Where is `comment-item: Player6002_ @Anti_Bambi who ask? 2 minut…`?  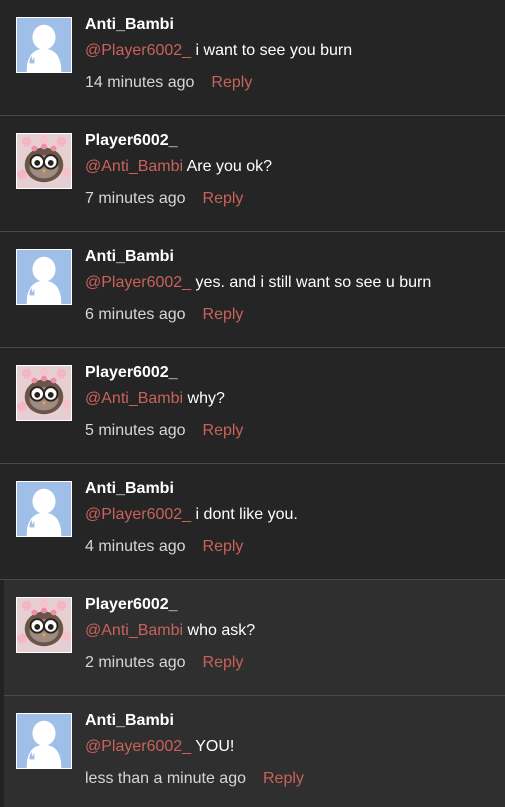 comment-item: Player6002_ @Anti_Bambi who ask? 2 minut… is located at coordinates (254, 638).